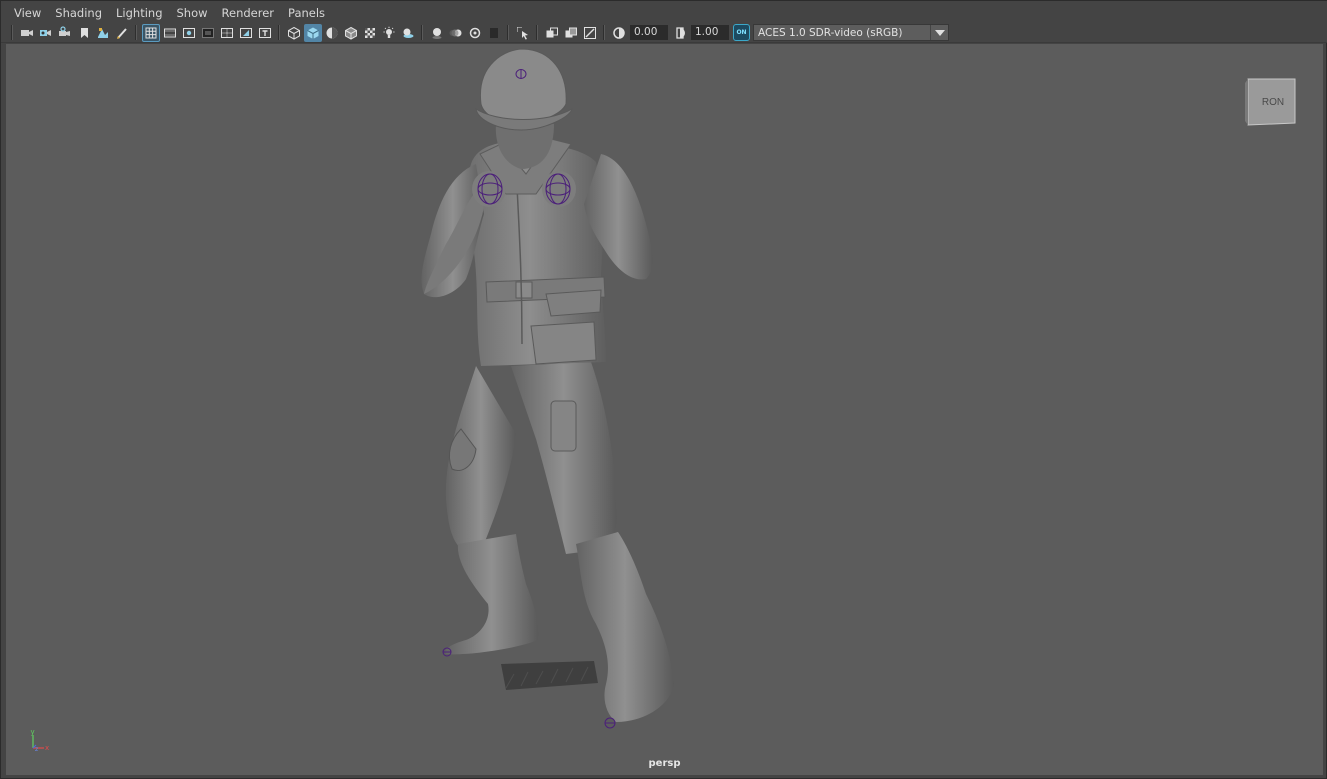 The image size is (1327, 779). I want to click on color-space-dropdown: ACES 1.0 SDR-video (sRGB), so click(851, 32).